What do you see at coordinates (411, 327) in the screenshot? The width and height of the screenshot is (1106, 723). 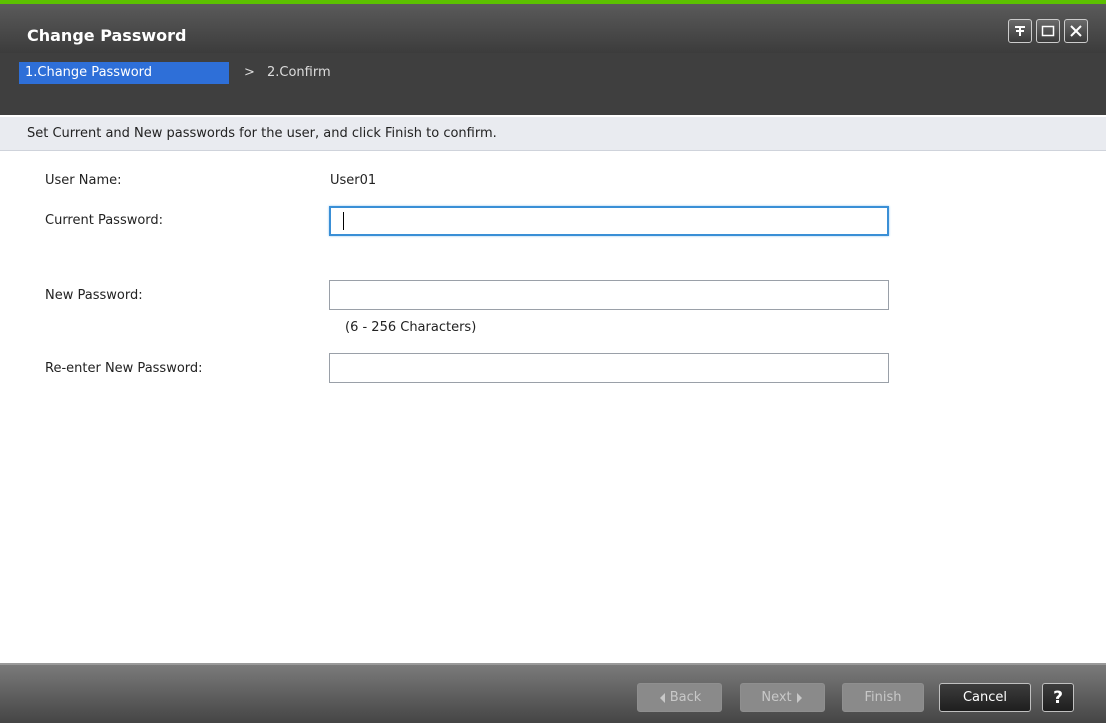 I see `password-length-hint: (6 - 256 Characters)` at bounding box center [411, 327].